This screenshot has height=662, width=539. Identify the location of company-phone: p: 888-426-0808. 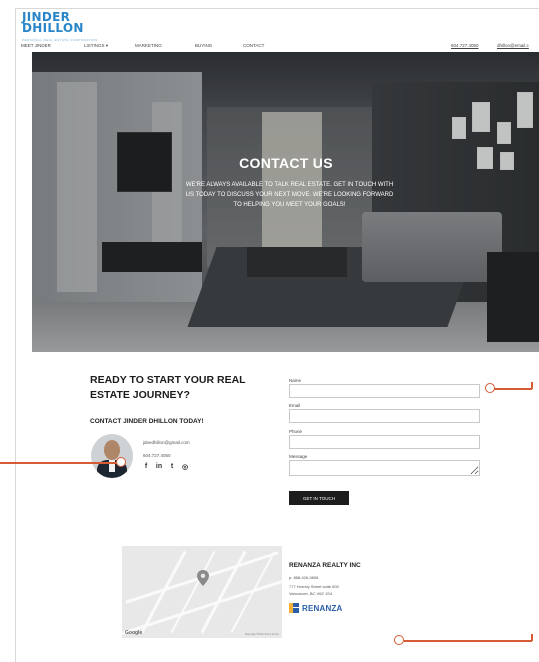
(304, 577).